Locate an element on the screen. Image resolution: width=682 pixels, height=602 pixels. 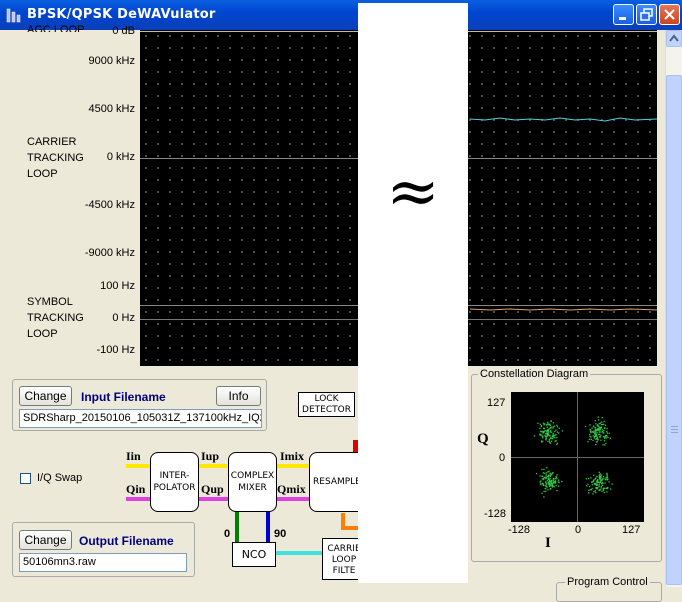
minimize-icon is located at coordinates (622, 18).